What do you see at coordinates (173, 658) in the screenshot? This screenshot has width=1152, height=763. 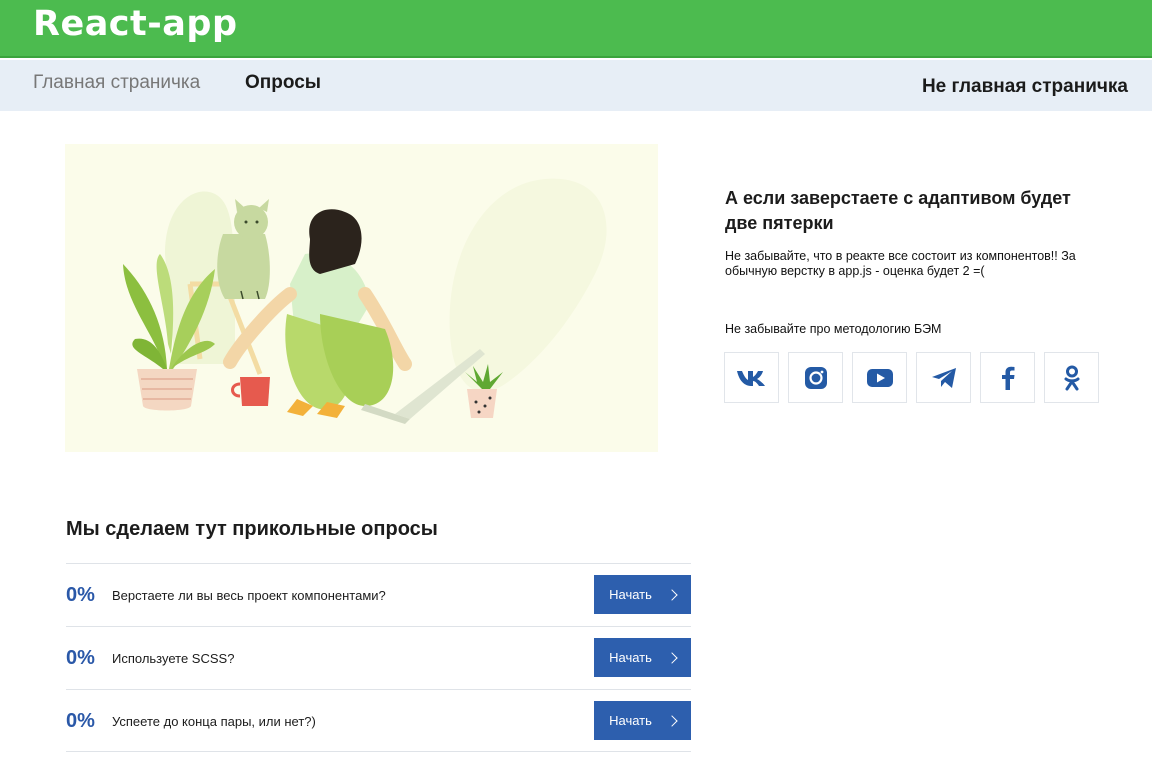 I see `poll-question: Используете SCSS?` at bounding box center [173, 658].